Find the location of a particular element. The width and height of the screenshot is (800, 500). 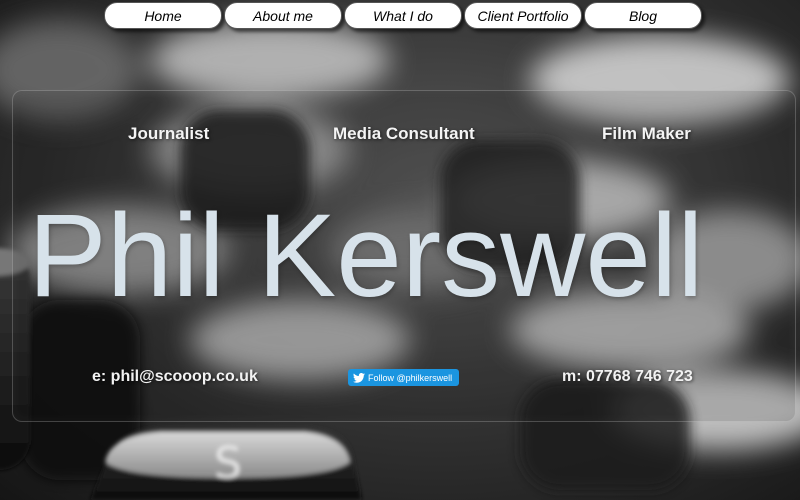

twitter-follow-button: Follow @philkerswell is located at coordinates (403, 377).